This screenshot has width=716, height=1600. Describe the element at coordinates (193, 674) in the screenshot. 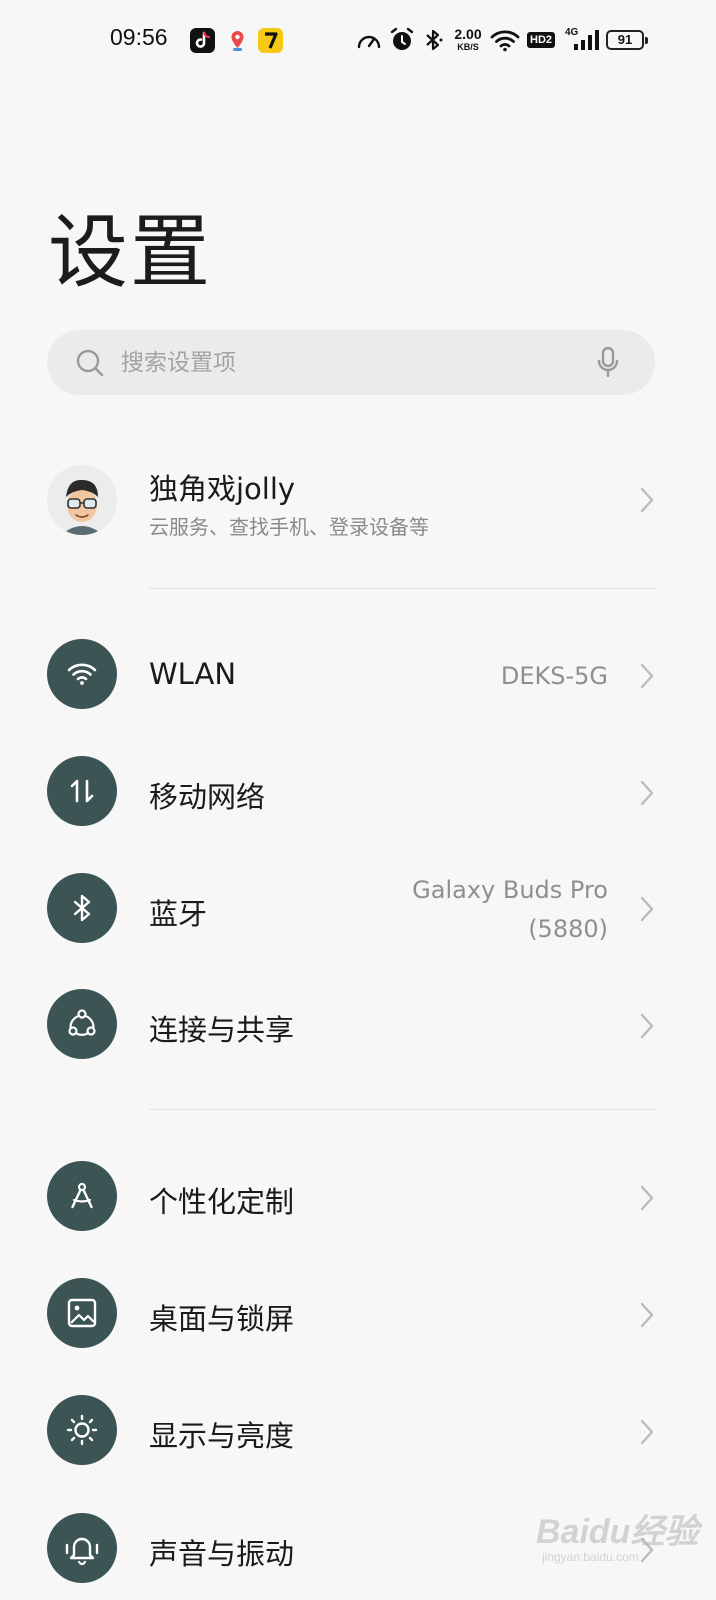

I see `settings-item-label: WLAN` at that location.